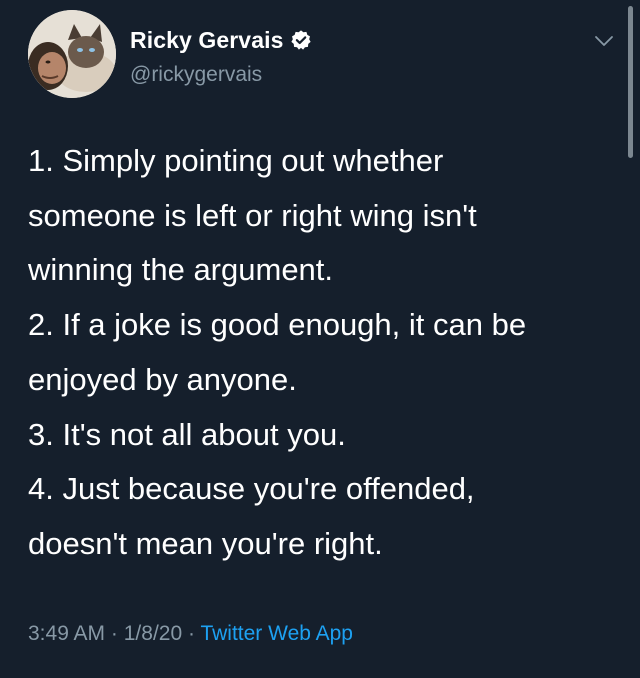 Image resolution: width=640 pixels, height=678 pixels. I want to click on tweet-text-line: 3. It's not all about you., so click(187, 434).